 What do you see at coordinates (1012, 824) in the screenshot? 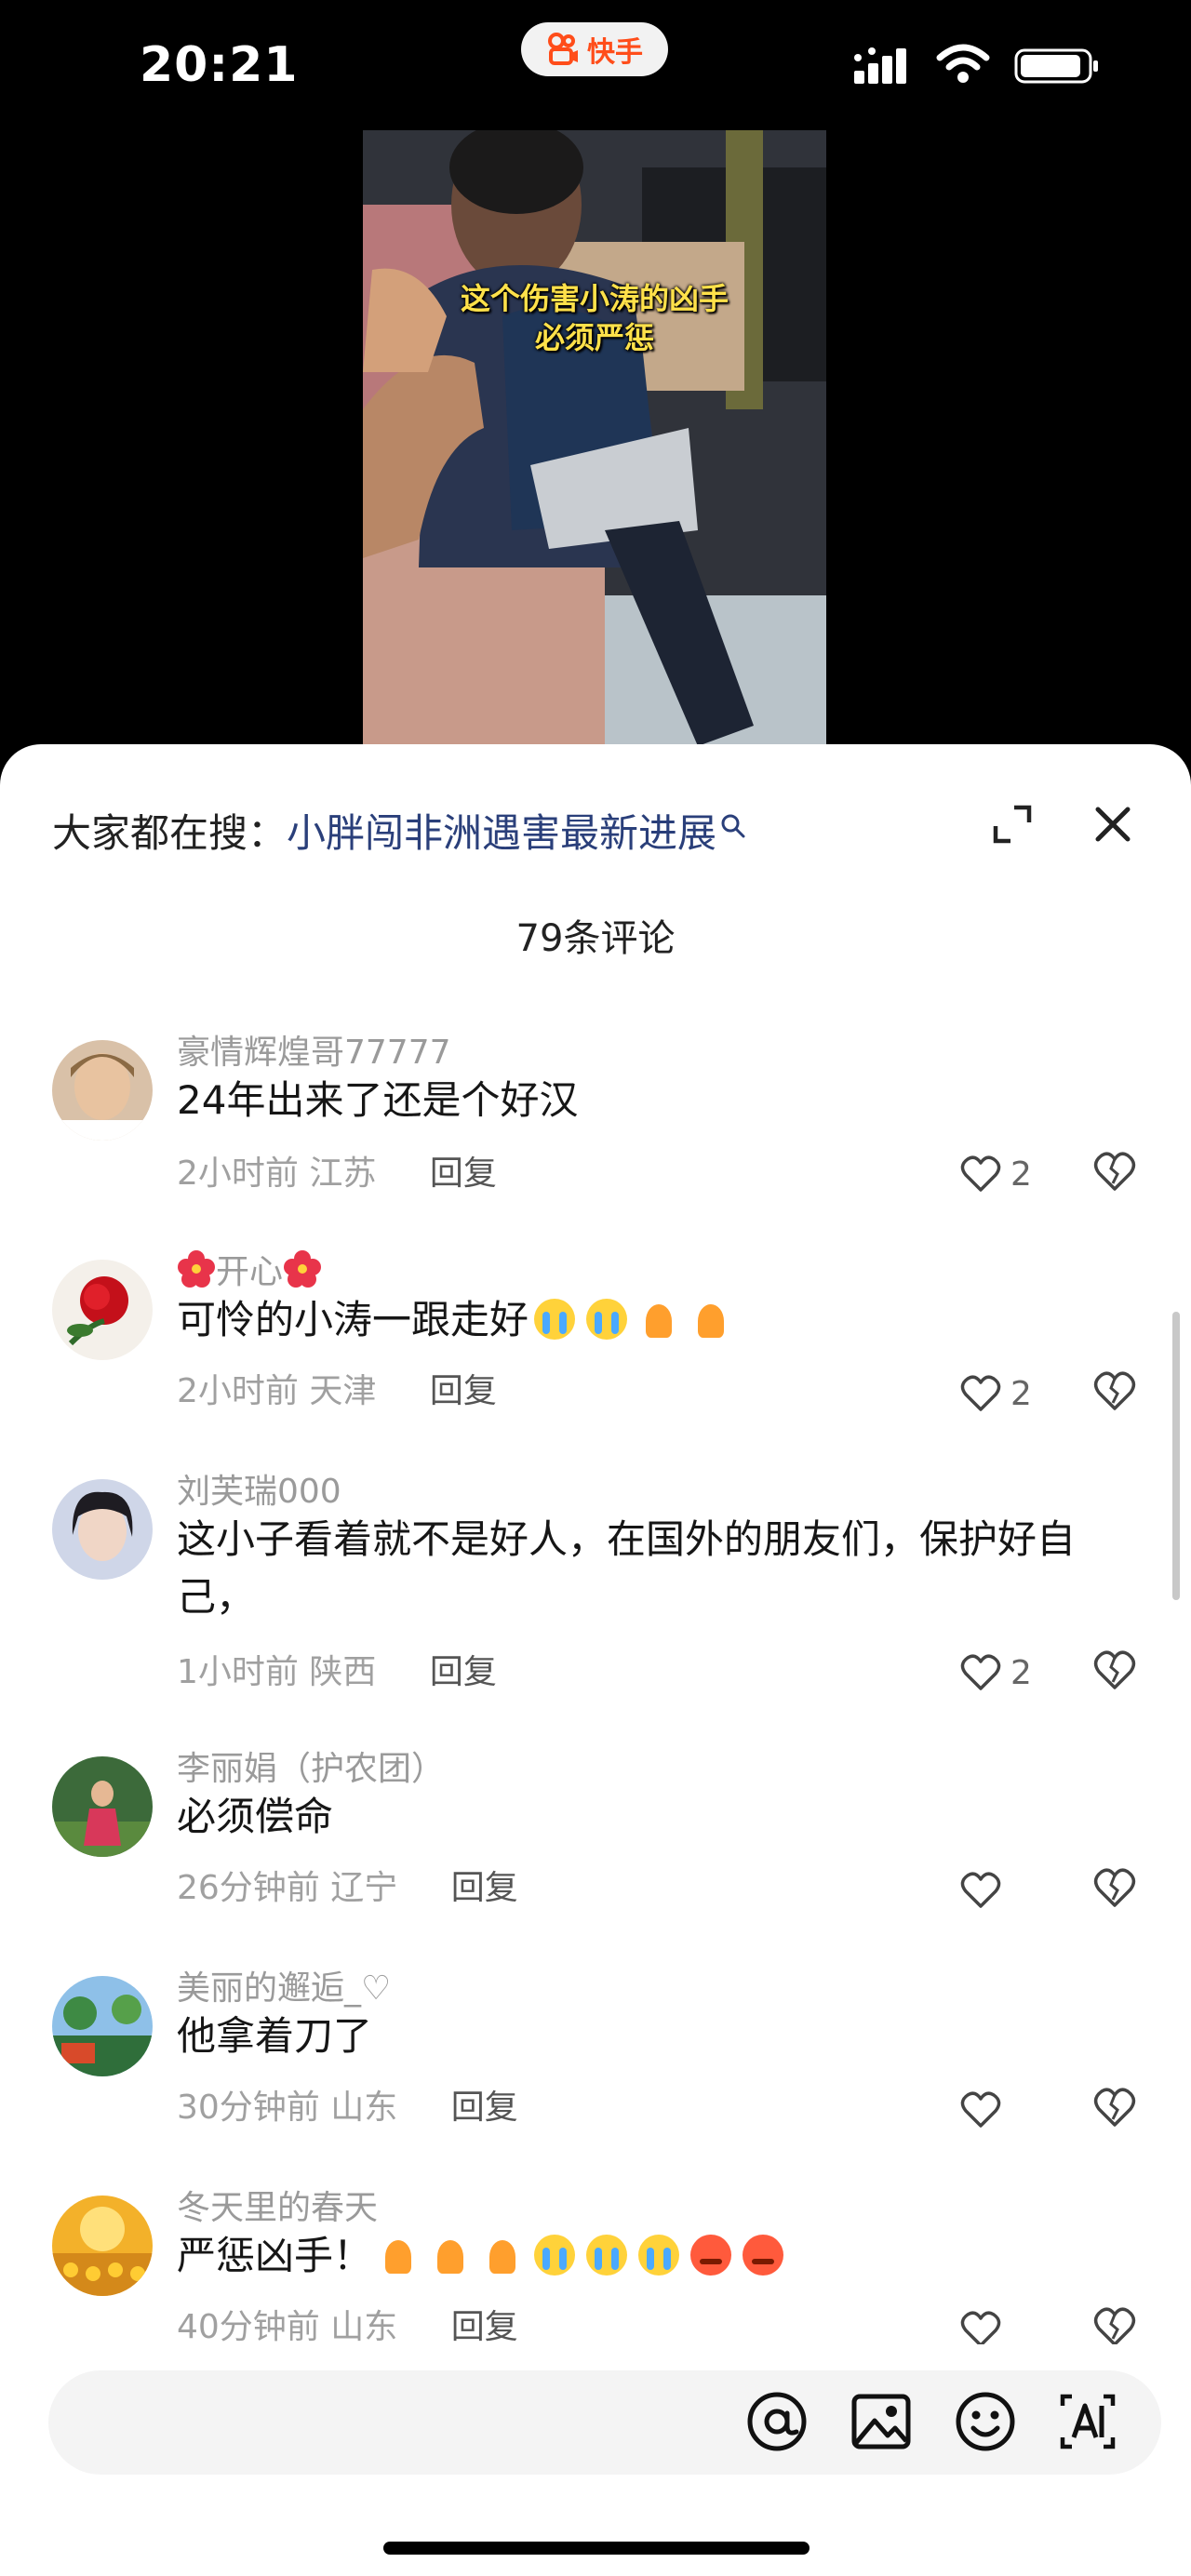
I see `expand-icon` at bounding box center [1012, 824].